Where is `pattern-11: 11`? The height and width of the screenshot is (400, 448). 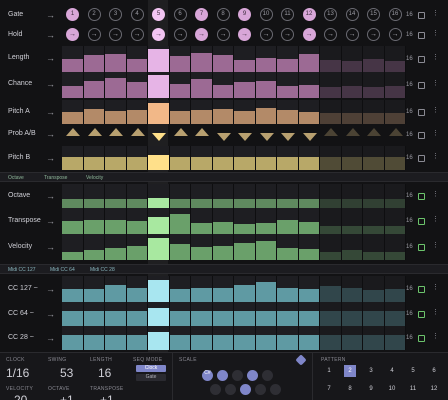
pattern-11: 11 is located at coordinates (413, 389).